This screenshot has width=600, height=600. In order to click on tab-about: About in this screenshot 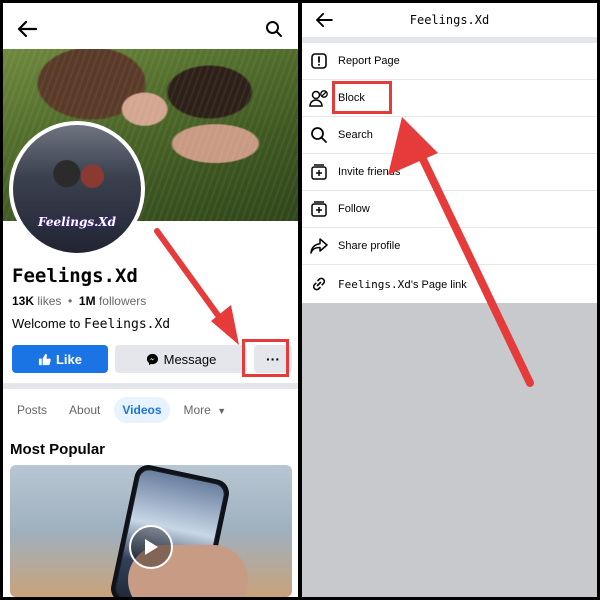, I will do `click(84, 410)`.